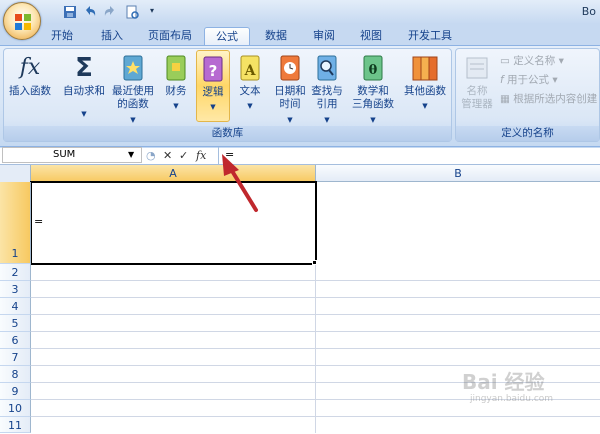  What do you see at coordinates (529, 80) in the screenshot?
I see `use-in-formula-button: f 用于公式 ▾` at bounding box center [529, 80].